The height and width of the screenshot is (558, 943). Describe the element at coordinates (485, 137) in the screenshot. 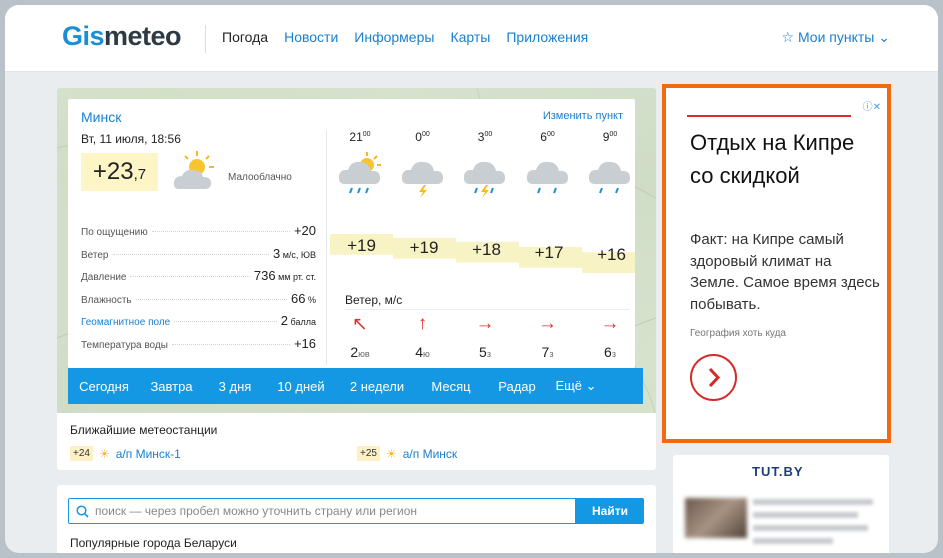

I see `hour-time: 300` at that location.